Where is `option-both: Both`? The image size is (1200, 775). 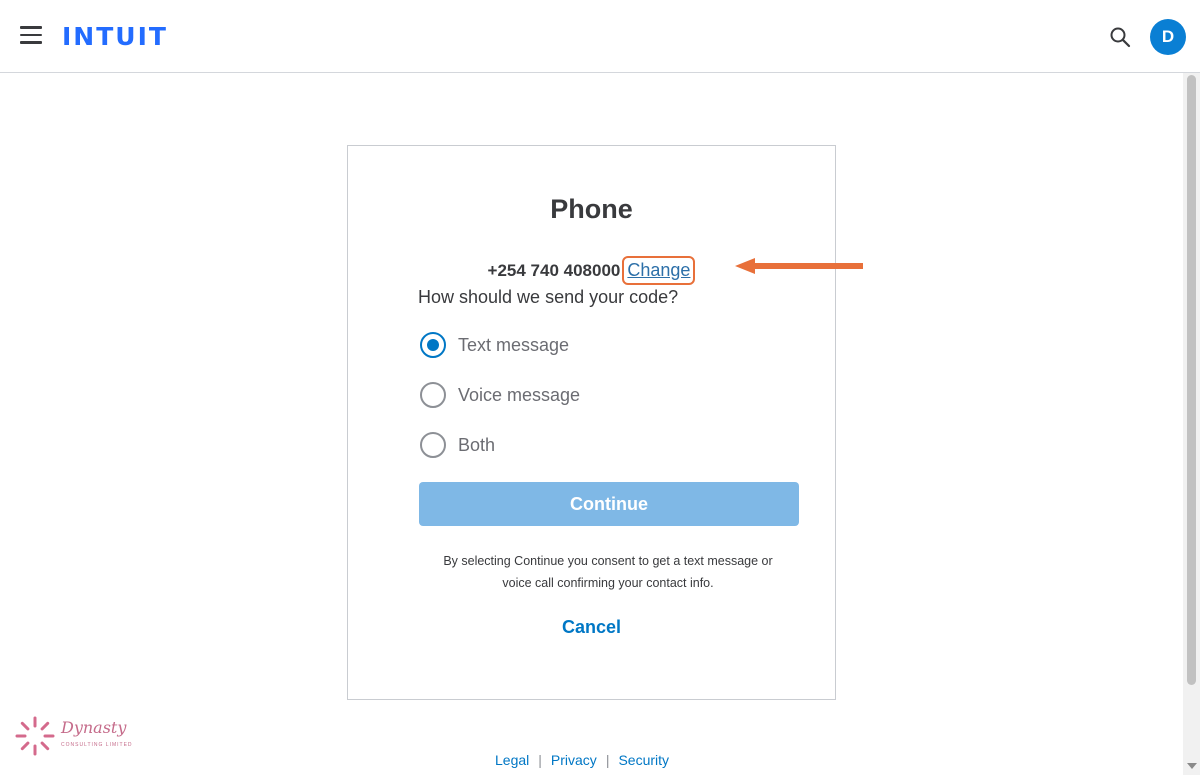 option-both: Both is located at coordinates (457, 445).